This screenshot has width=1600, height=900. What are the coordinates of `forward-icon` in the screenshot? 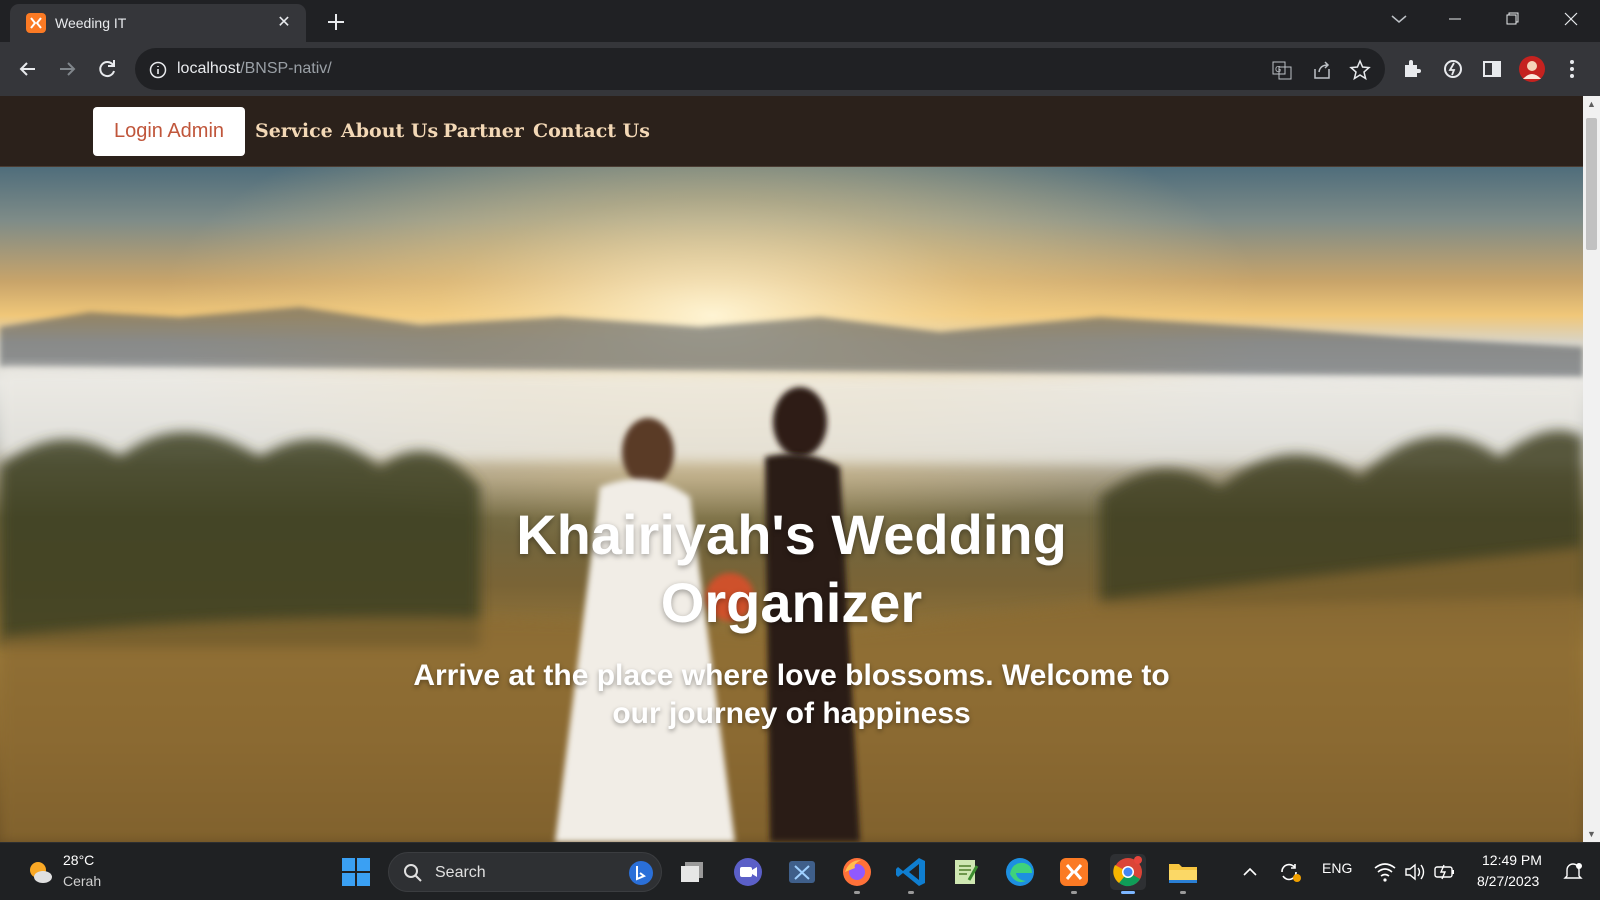 It's located at (67, 69).